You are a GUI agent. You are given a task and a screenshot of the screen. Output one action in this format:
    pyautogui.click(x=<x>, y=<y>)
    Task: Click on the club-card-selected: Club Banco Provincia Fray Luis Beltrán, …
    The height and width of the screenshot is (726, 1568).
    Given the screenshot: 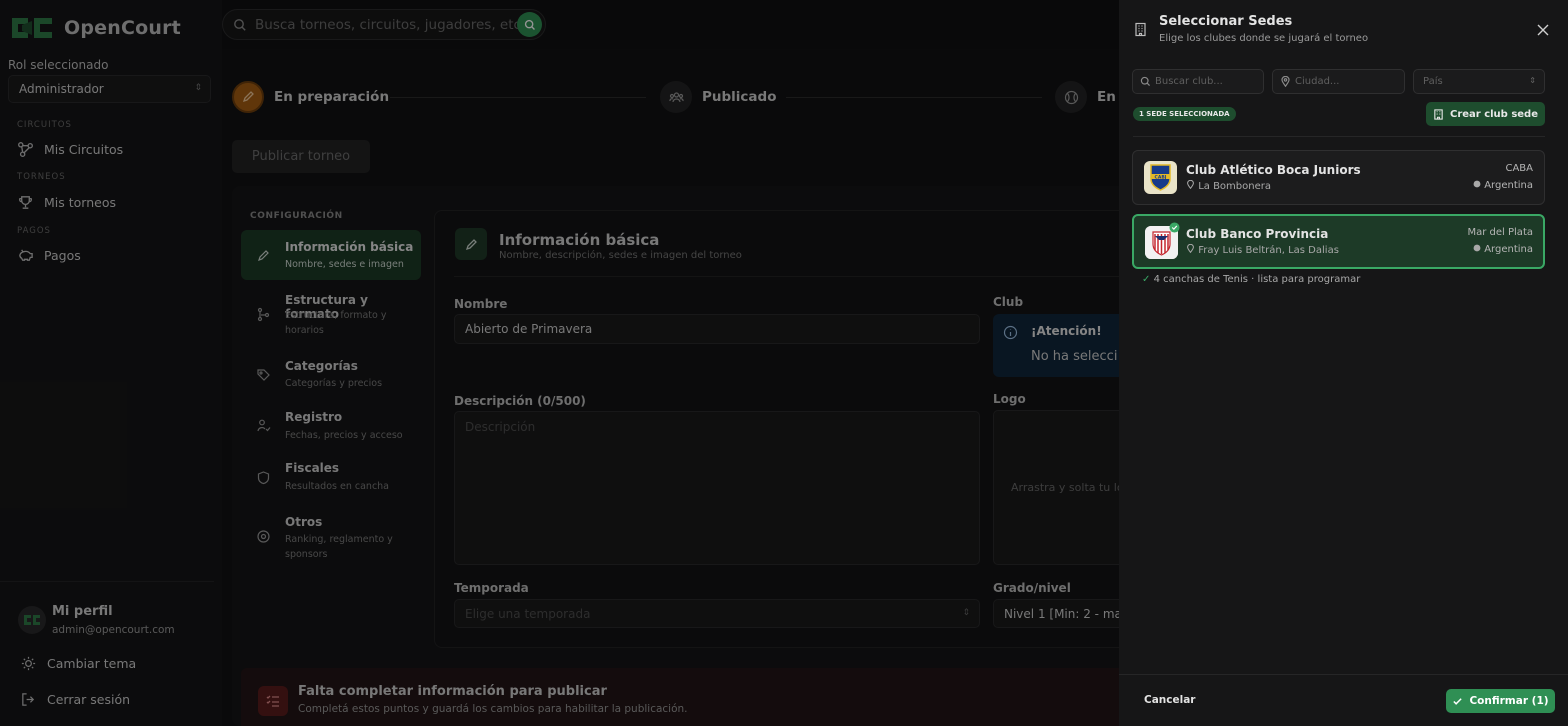 What is the action you would take?
    pyautogui.click(x=1338, y=241)
    